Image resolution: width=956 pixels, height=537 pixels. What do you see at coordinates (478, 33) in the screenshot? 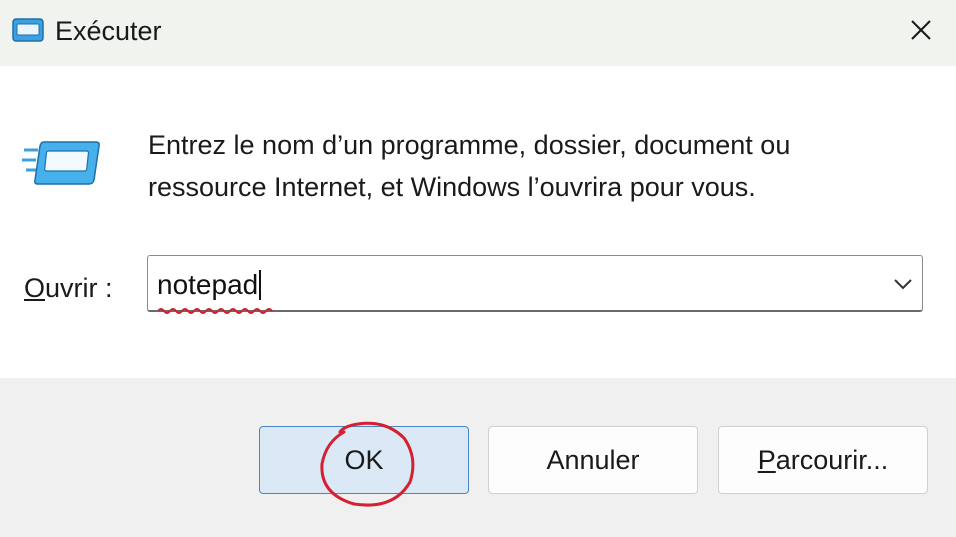
I see `title-bar: Exécuter` at bounding box center [478, 33].